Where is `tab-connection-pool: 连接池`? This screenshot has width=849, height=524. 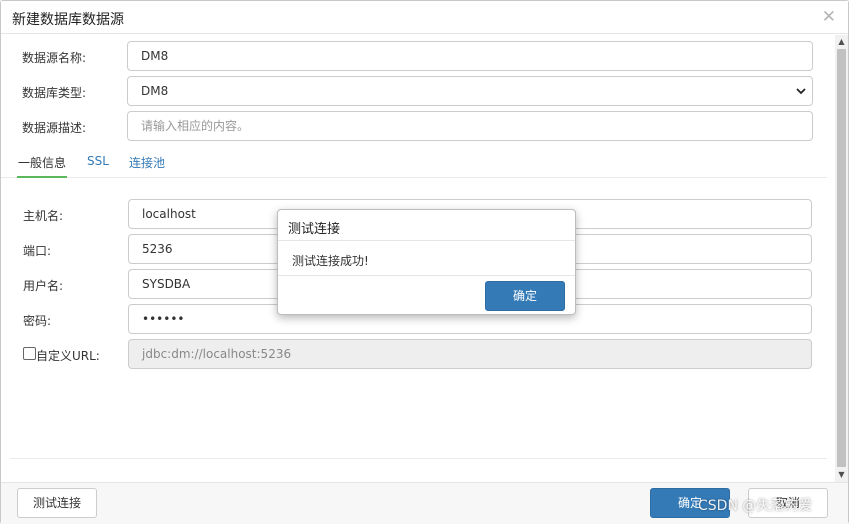
tab-connection-pool: 连接池 is located at coordinates (147, 166).